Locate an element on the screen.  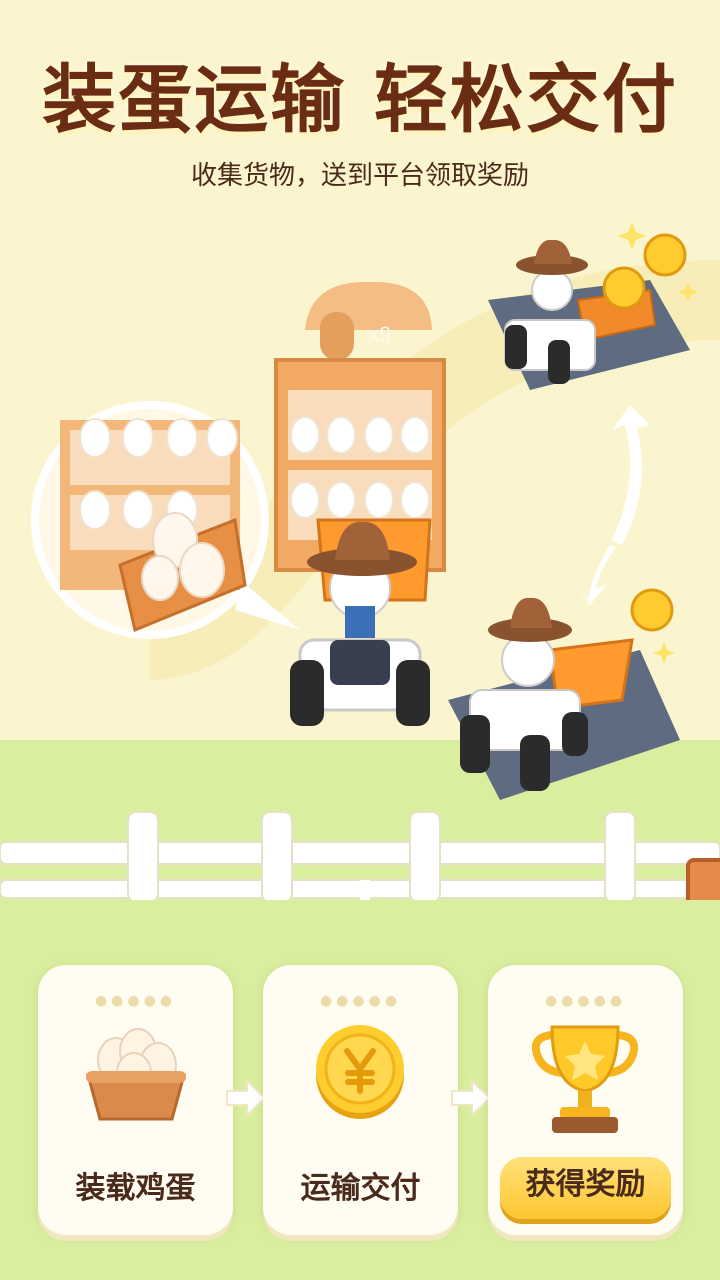
step-card-transport: ●●●●● 运输交付 is located at coordinates (360, 1100).